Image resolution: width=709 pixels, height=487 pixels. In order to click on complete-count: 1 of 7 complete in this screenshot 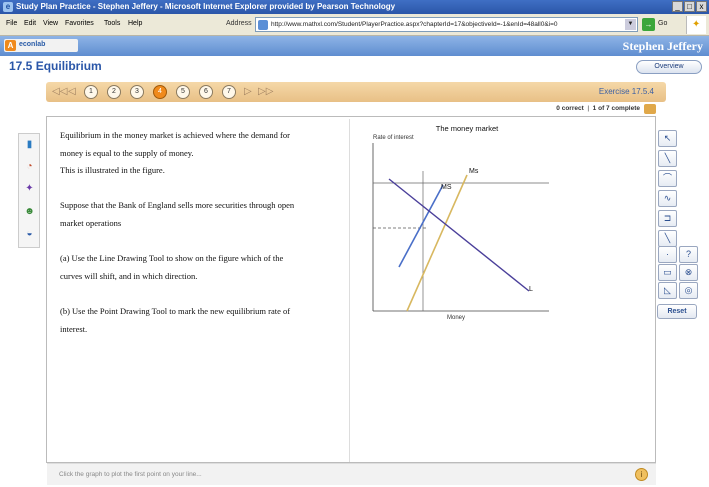, I will do `click(616, 108)`.